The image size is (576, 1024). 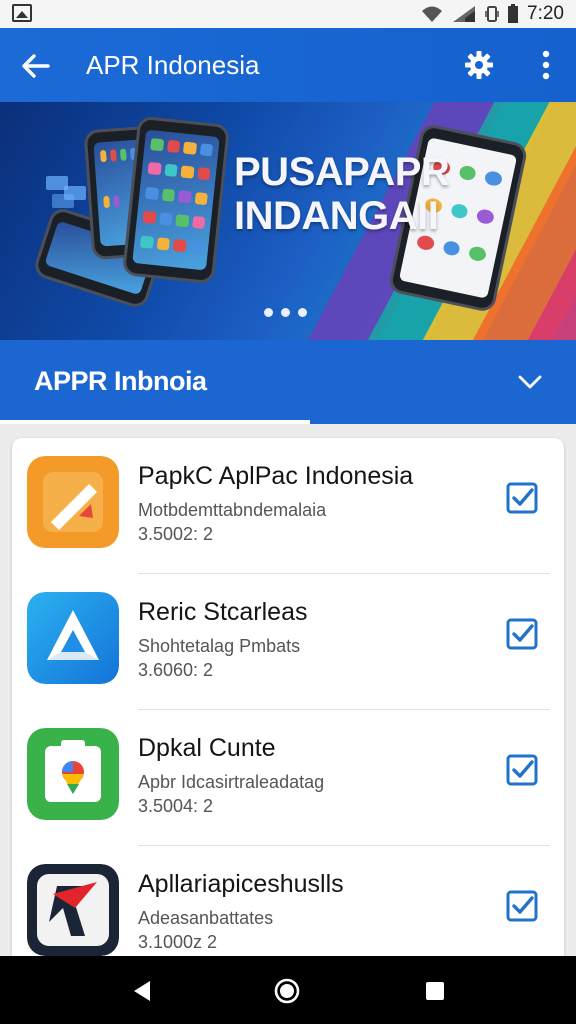 I want to click on app-title: APR Indonesia, so click(x=173, y=65).